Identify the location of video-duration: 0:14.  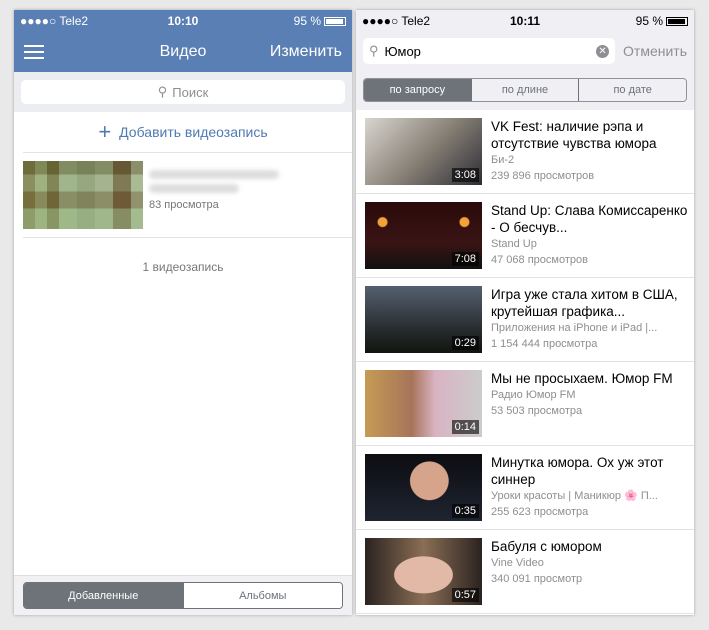
(465, 427).